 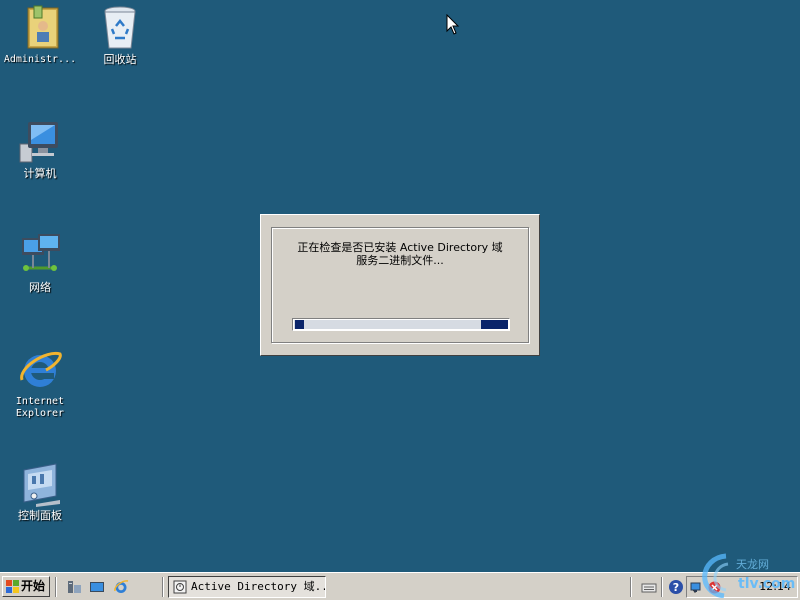 I want to click on desktop-icon-computer: 计算机, so click(x=40, y=149).